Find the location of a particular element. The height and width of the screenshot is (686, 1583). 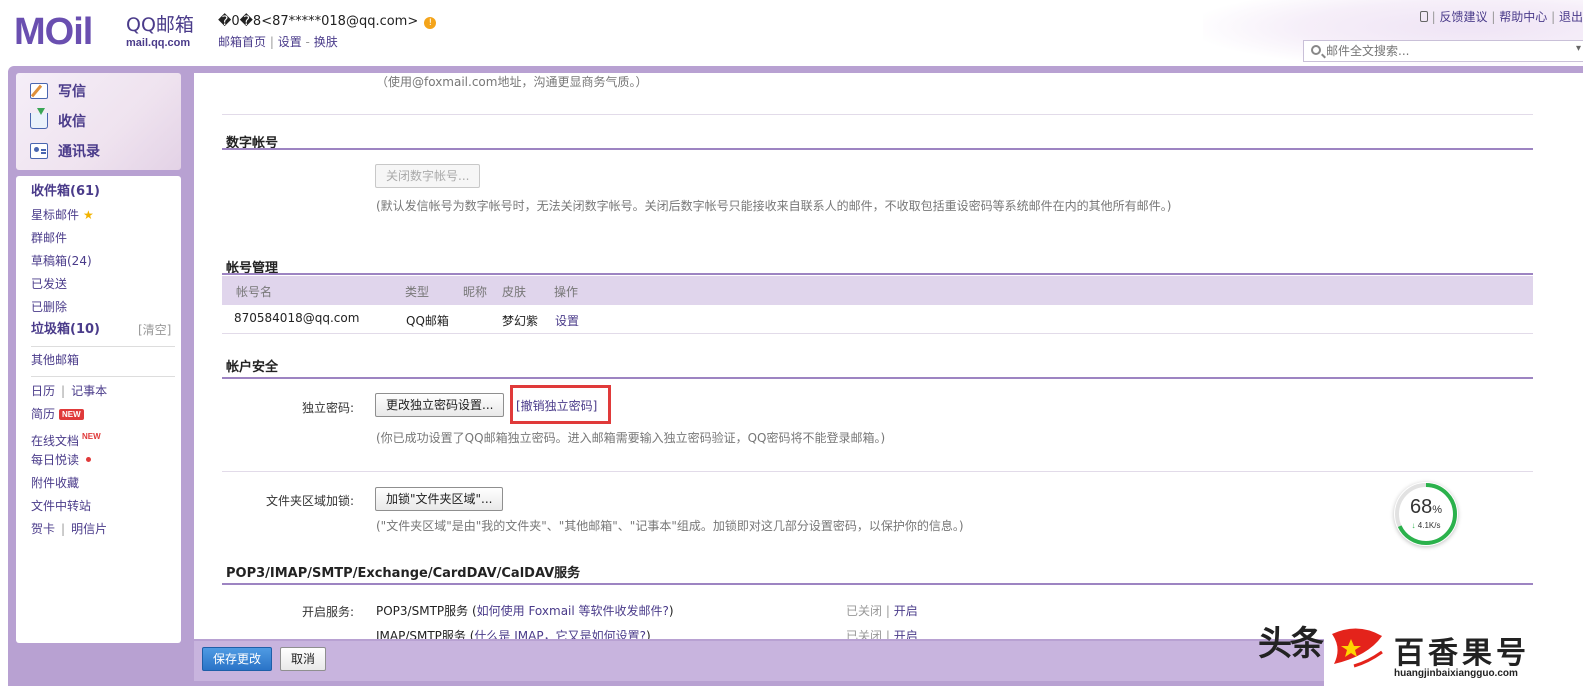

account-table-header: 帐号名 类型 昵称 皮肤 操作 is located at coordinates (877, 290).